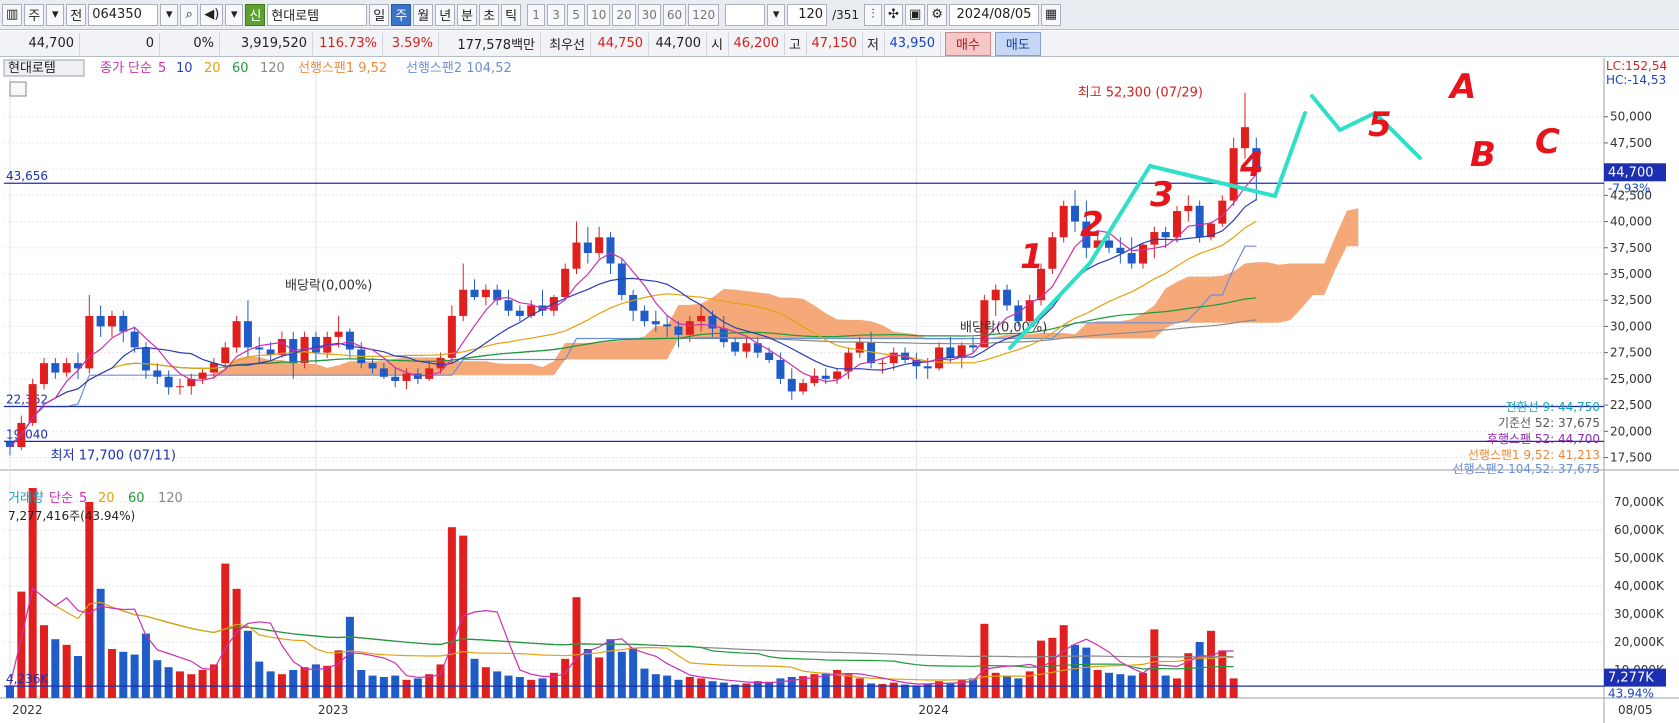 The width and height of the screenshot is (1679, 723). What do you see at coordinates (1017, 43) in the screenshot?
I see `sell-button: 매도` at bounding box center [1017, 43].